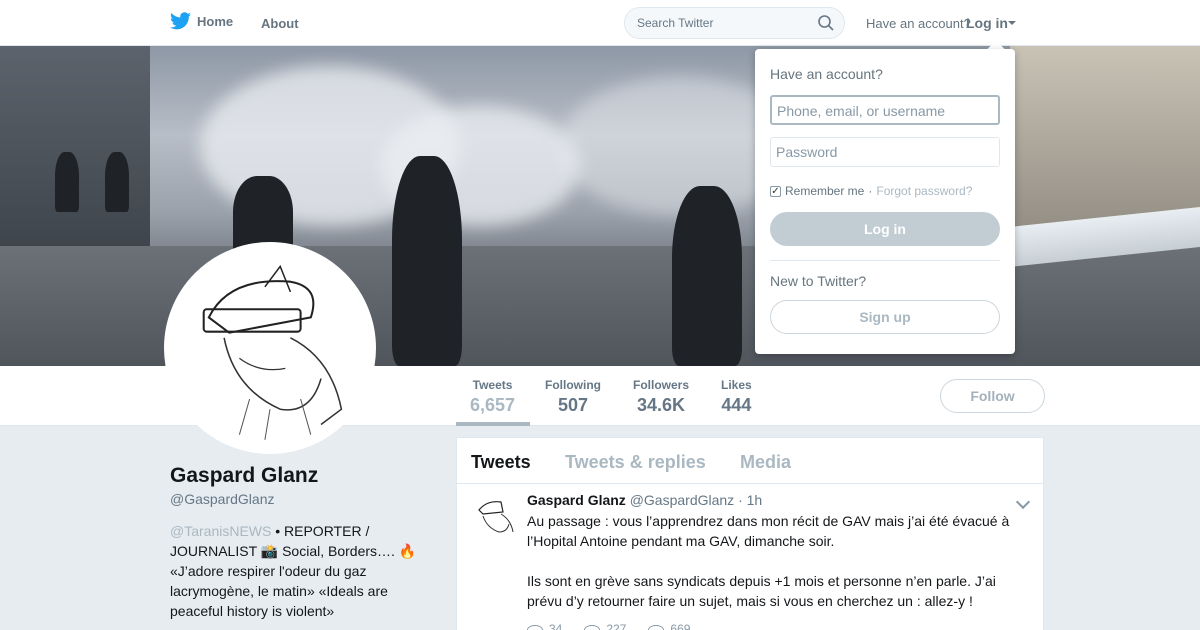 This screenshot has width=1200, height=630. I want to click on signup-button: Sign up, so click(885, 317).